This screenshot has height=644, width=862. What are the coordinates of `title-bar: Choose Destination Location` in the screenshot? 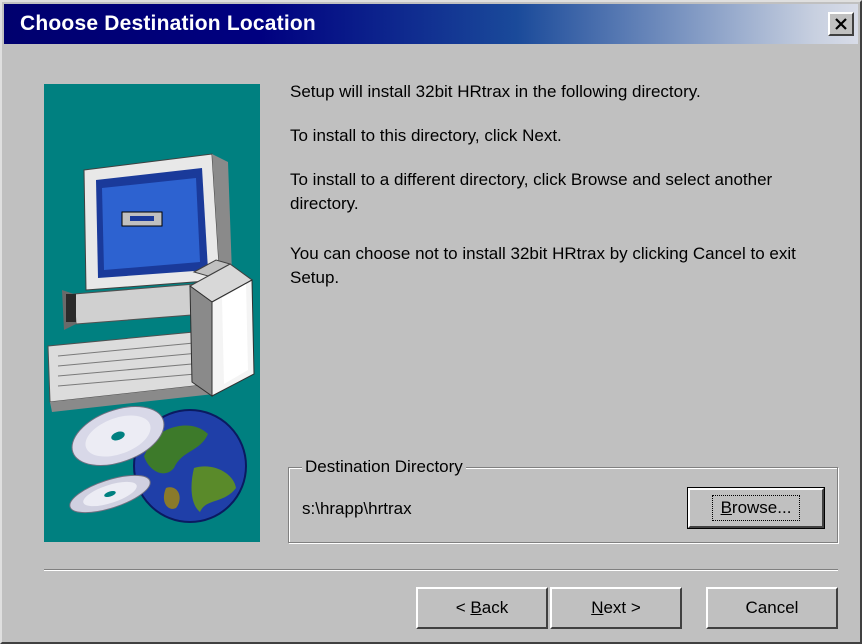 It's located at (431, 24).